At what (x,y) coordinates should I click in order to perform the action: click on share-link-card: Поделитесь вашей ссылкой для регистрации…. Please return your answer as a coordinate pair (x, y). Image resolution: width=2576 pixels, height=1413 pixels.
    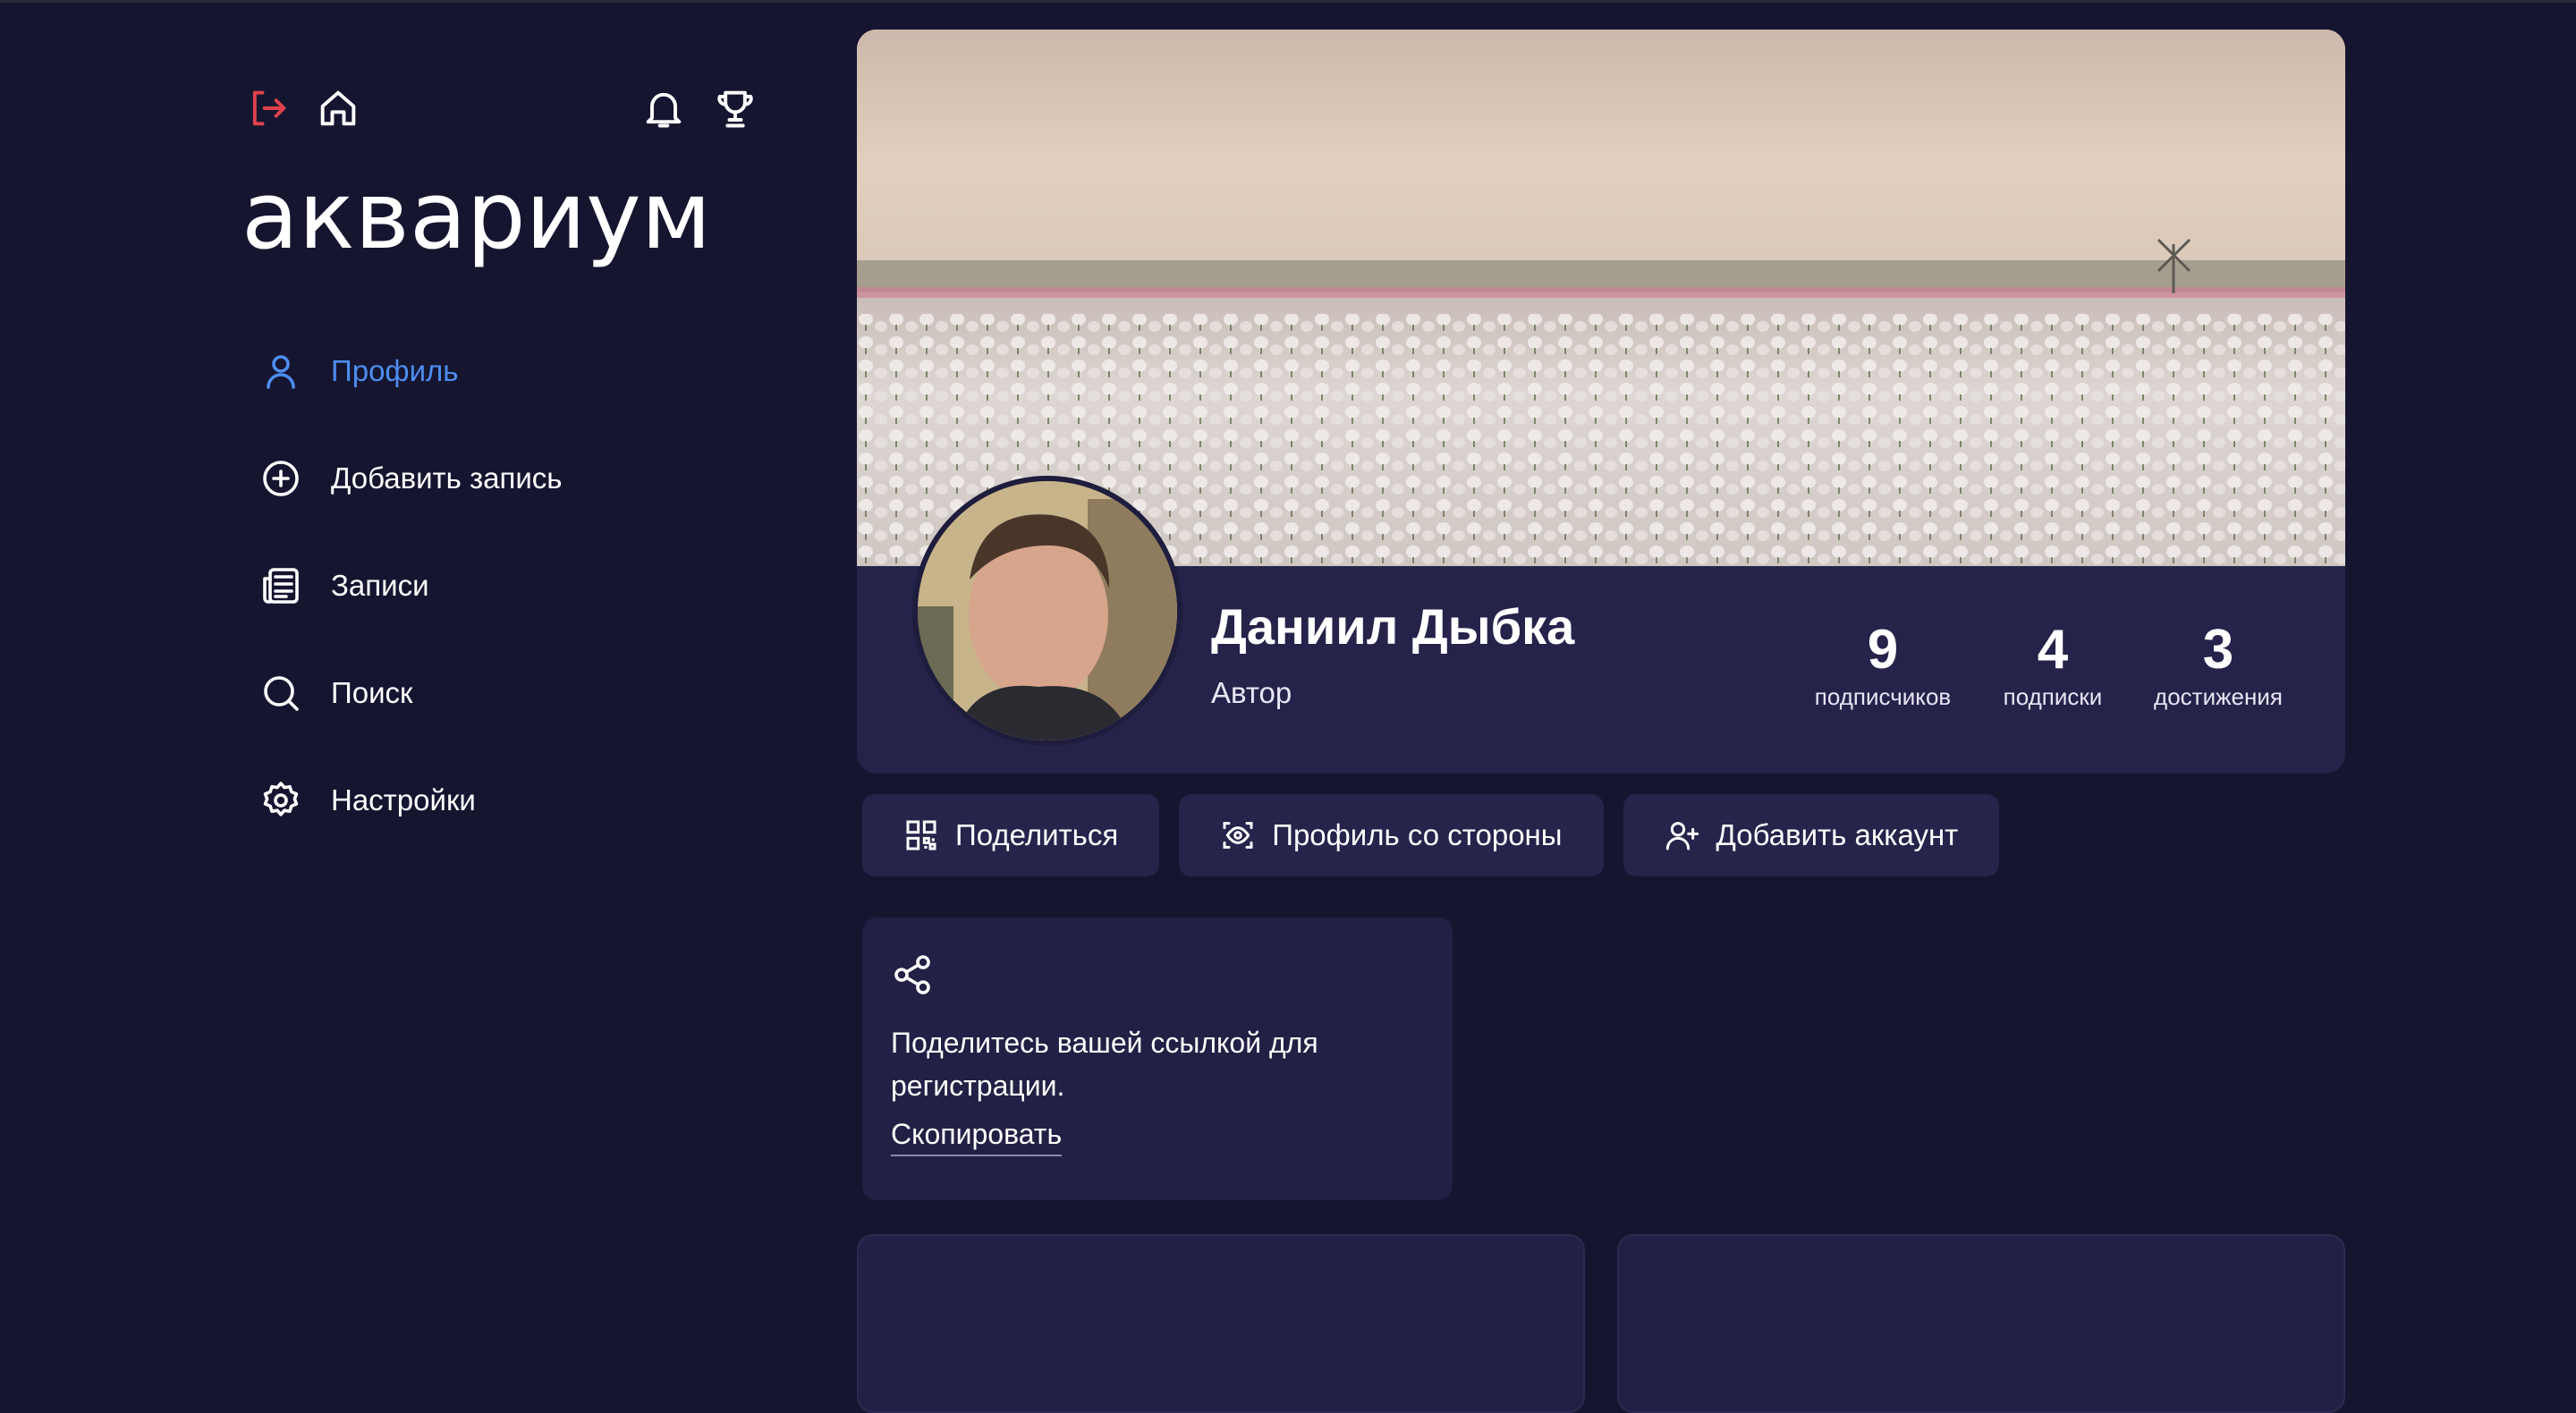
    Looking at the image, I should click on (1157, 1059).